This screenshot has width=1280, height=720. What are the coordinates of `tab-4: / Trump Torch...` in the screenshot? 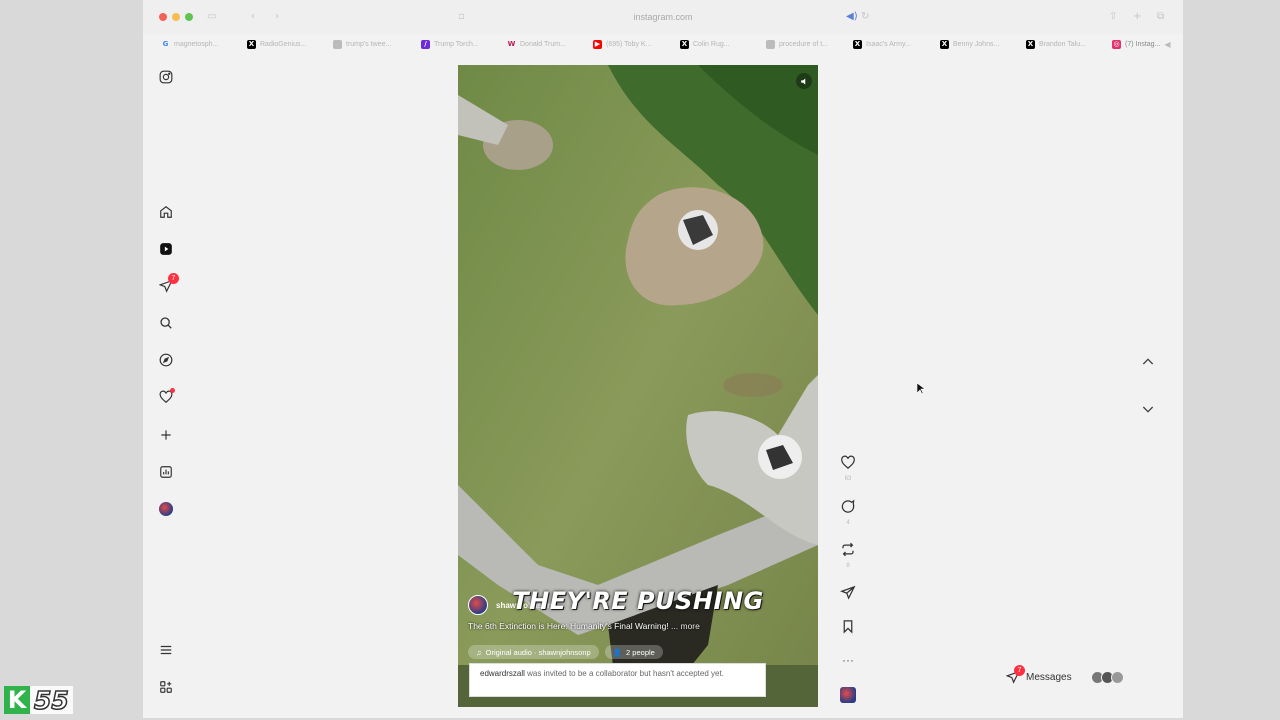 It's located at (450, 44).